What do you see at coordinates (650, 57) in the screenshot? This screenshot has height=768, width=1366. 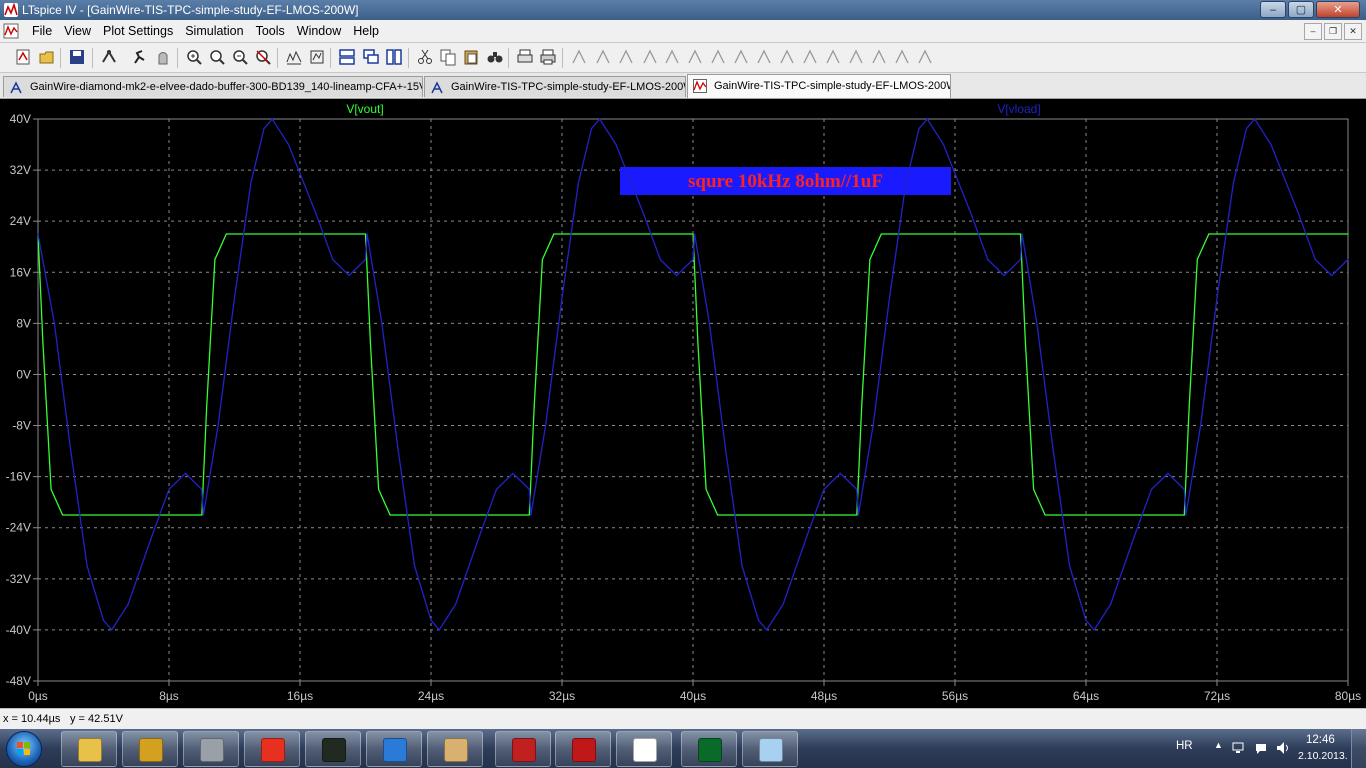 I see `resistor-icon` at bounding box center [650, 57].